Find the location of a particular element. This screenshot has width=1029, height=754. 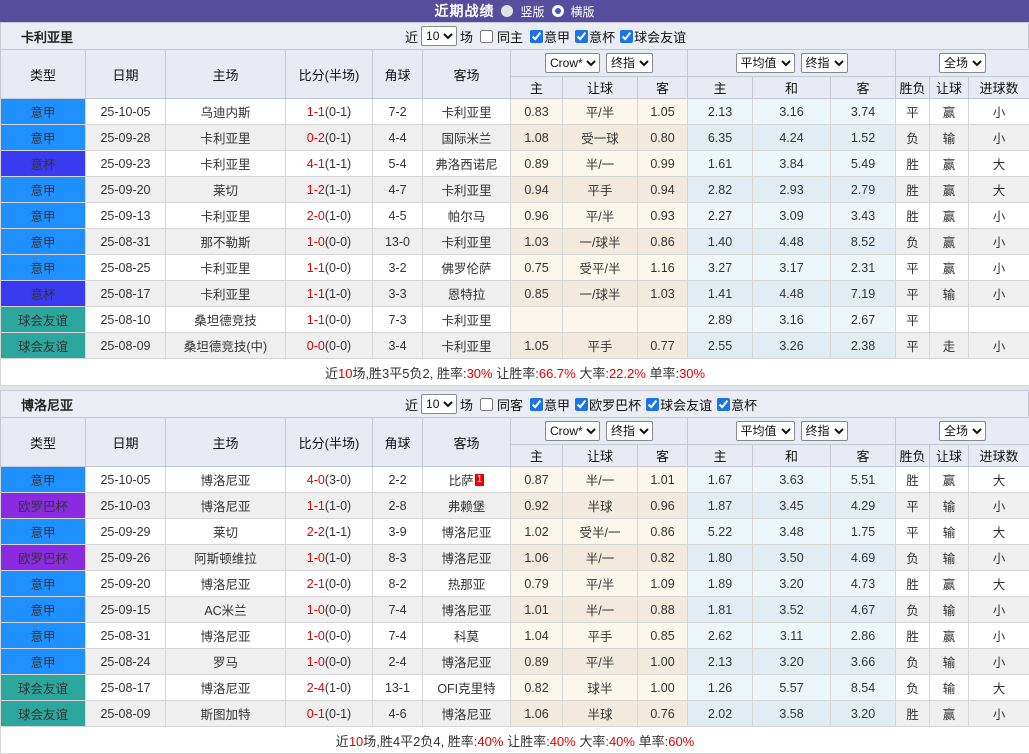

match-date: 25-08-31 is located at coordinates (126, 242).